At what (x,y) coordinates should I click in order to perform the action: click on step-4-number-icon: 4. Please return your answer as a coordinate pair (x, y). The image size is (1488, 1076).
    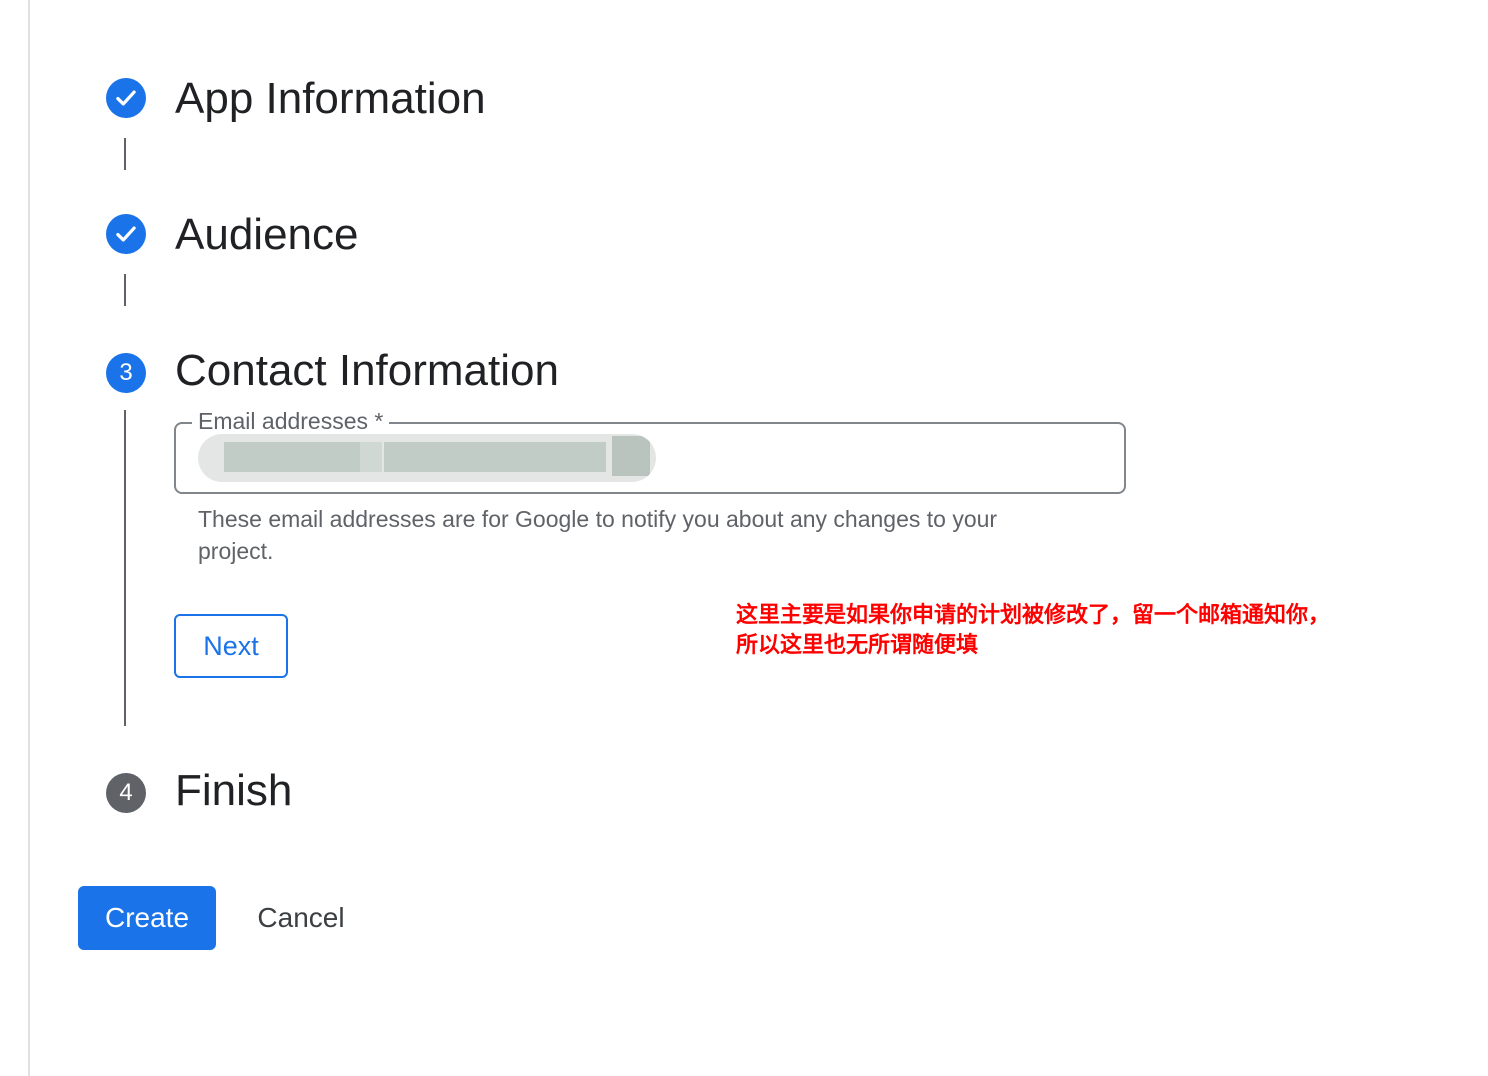
    Looking at the image, I should click on (126, 793).